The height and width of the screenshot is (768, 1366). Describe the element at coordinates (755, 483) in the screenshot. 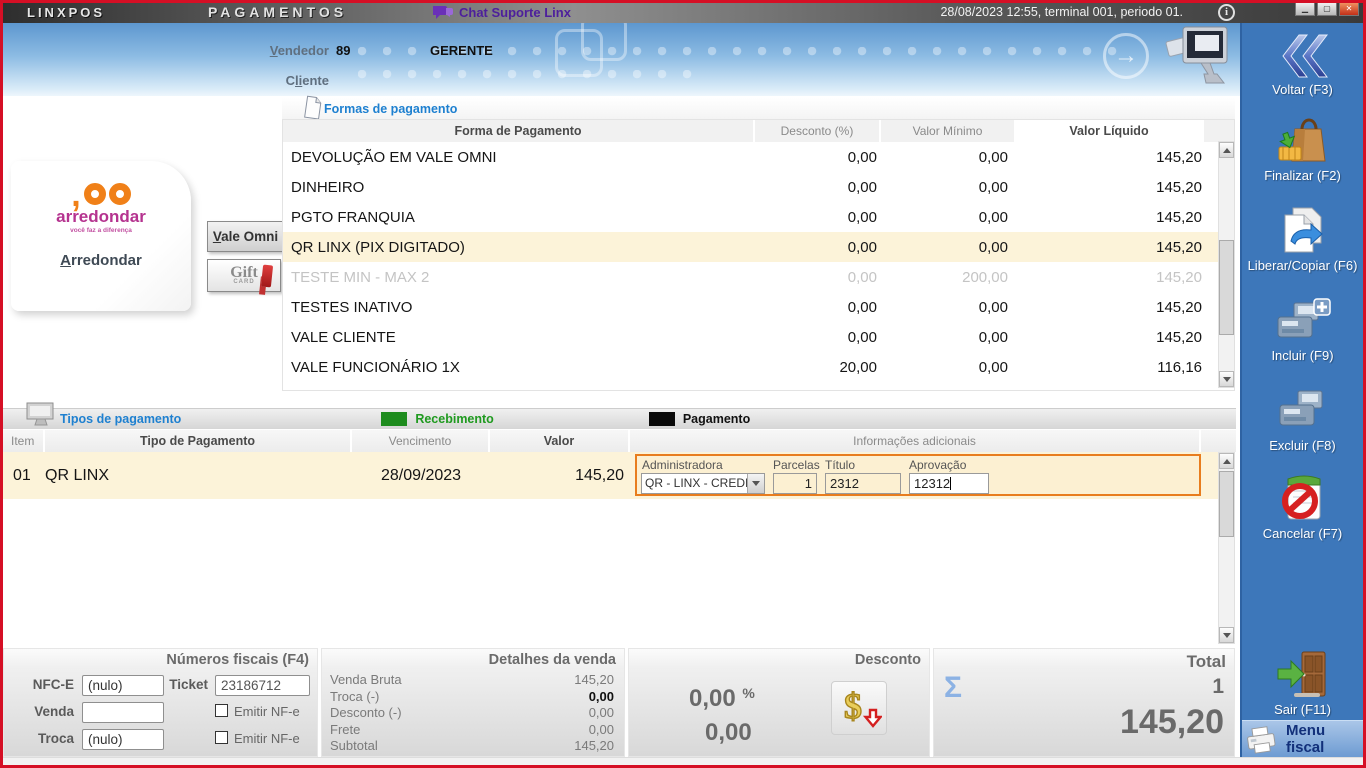

I see `chevron-down-icon` at that location.